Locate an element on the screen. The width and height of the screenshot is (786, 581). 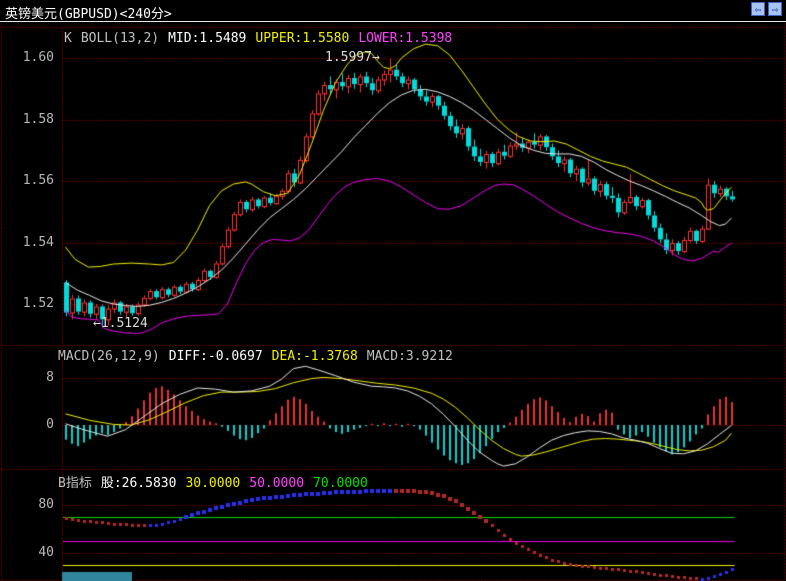
b-name-label: B指标 is located at coordinates (75, 483).